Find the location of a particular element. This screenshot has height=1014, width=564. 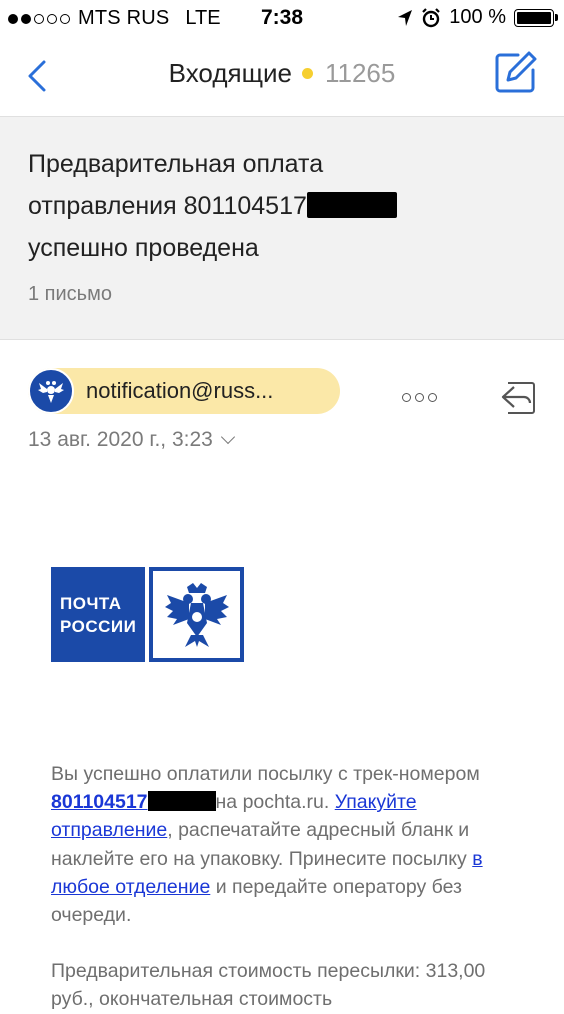

navigation-bar: Входящие 11265 is located at coordinates (282, 76).